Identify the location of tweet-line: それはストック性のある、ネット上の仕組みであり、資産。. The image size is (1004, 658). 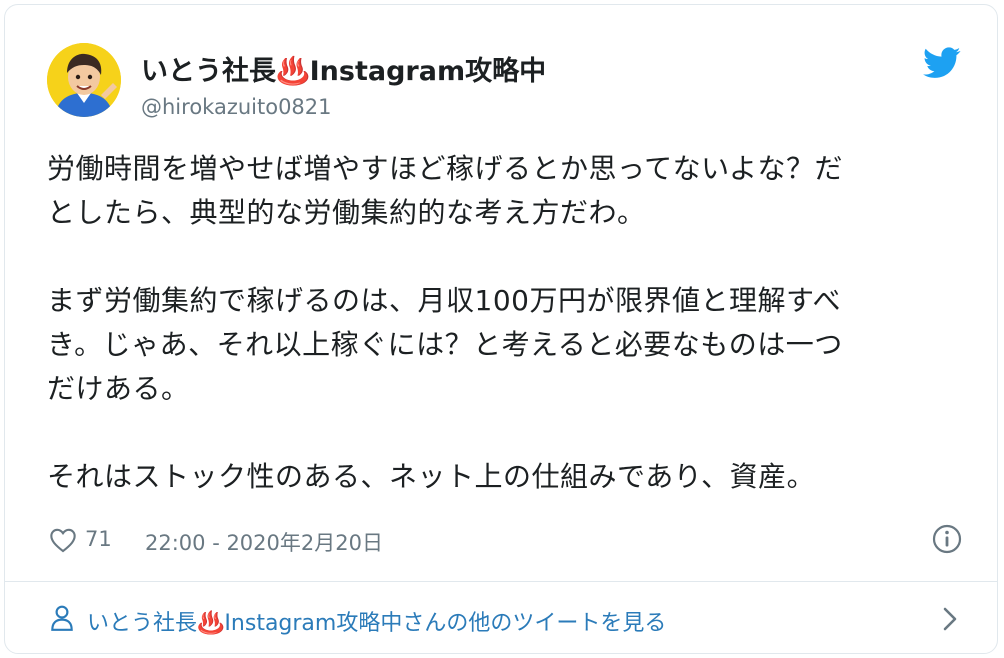
(431, 476).